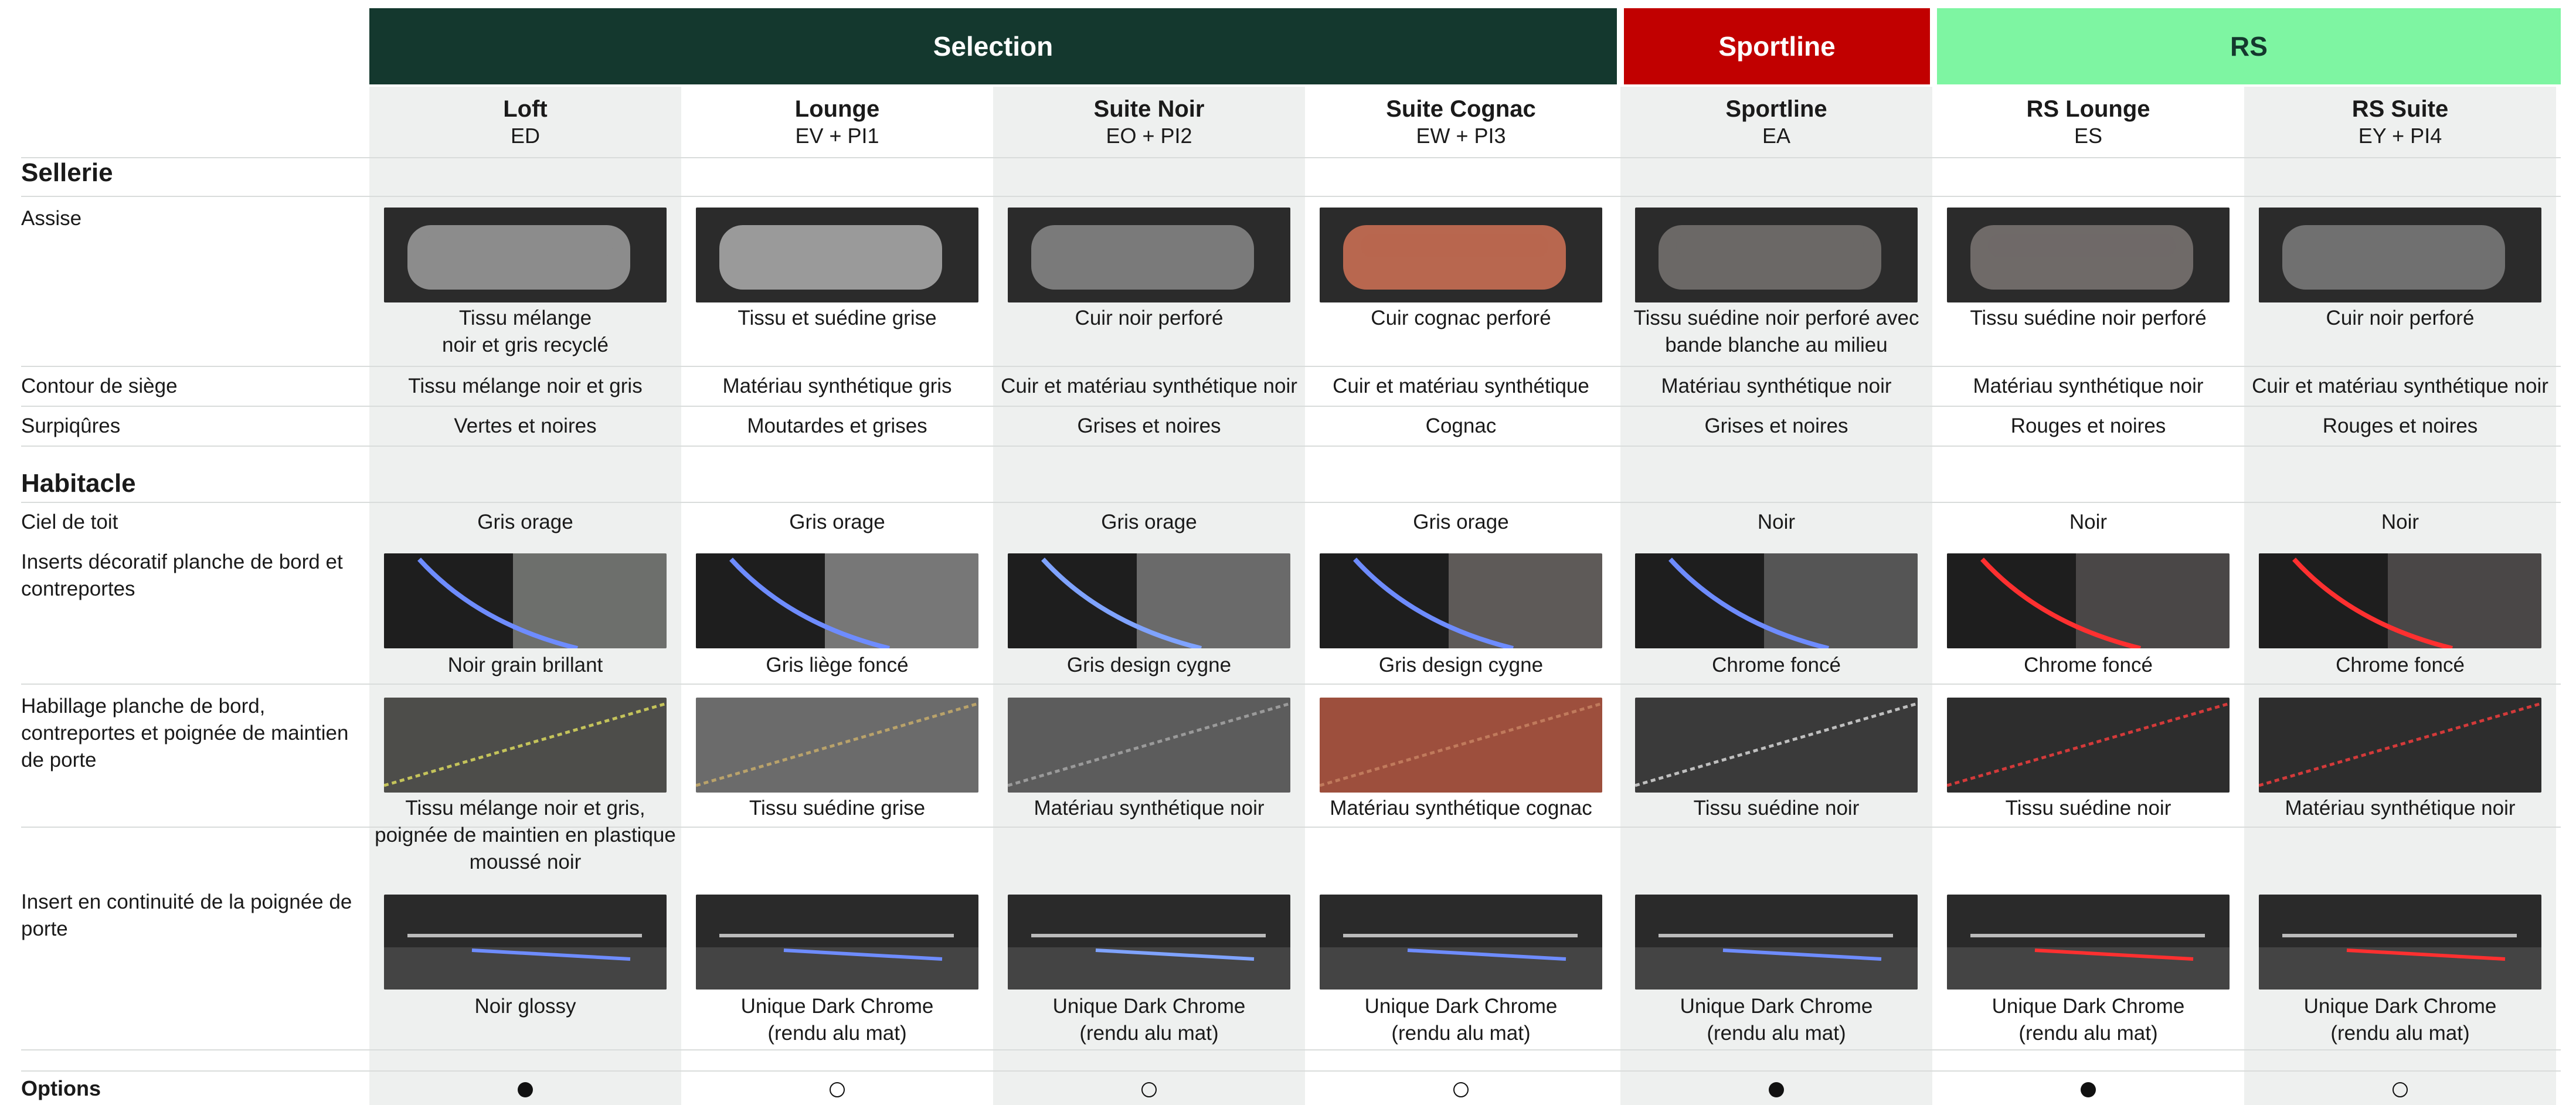 The image size is (2576, 1105). I want to click on cell-value: Matériau synthétique cognac, so click(1461, 808).